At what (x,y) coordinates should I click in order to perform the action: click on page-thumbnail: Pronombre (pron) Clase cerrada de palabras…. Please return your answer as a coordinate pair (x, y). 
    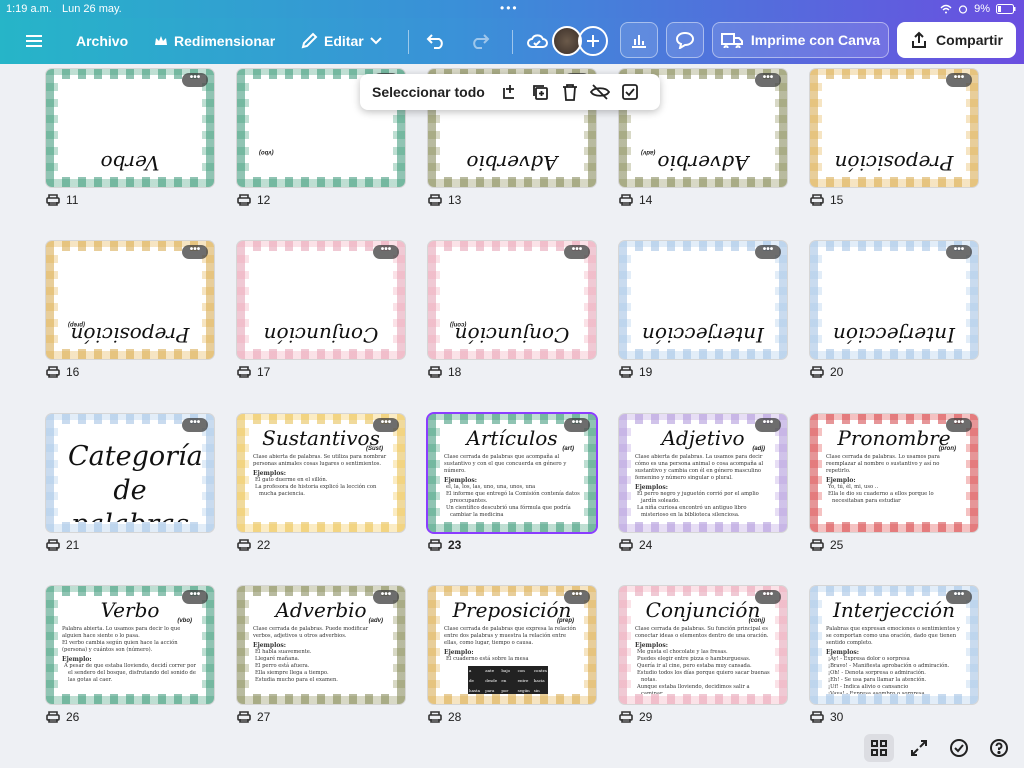
    Looking at the image, I should click on (894, 473).